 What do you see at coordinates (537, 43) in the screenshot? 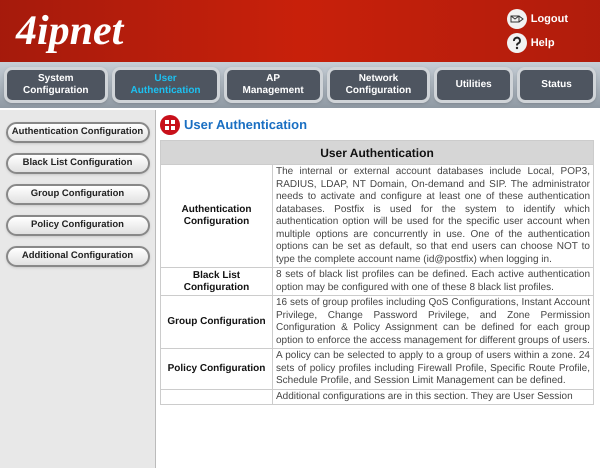
I see `help-link: Help` at bounding box center [537, 43].